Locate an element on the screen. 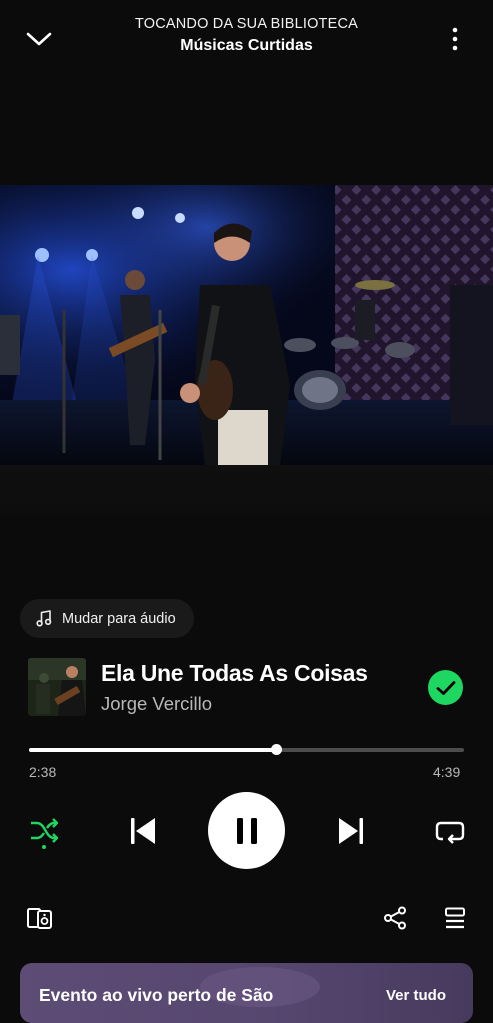 This screenshot has height=1023, width=493. queue-icon is located at coordinates (455, 918).